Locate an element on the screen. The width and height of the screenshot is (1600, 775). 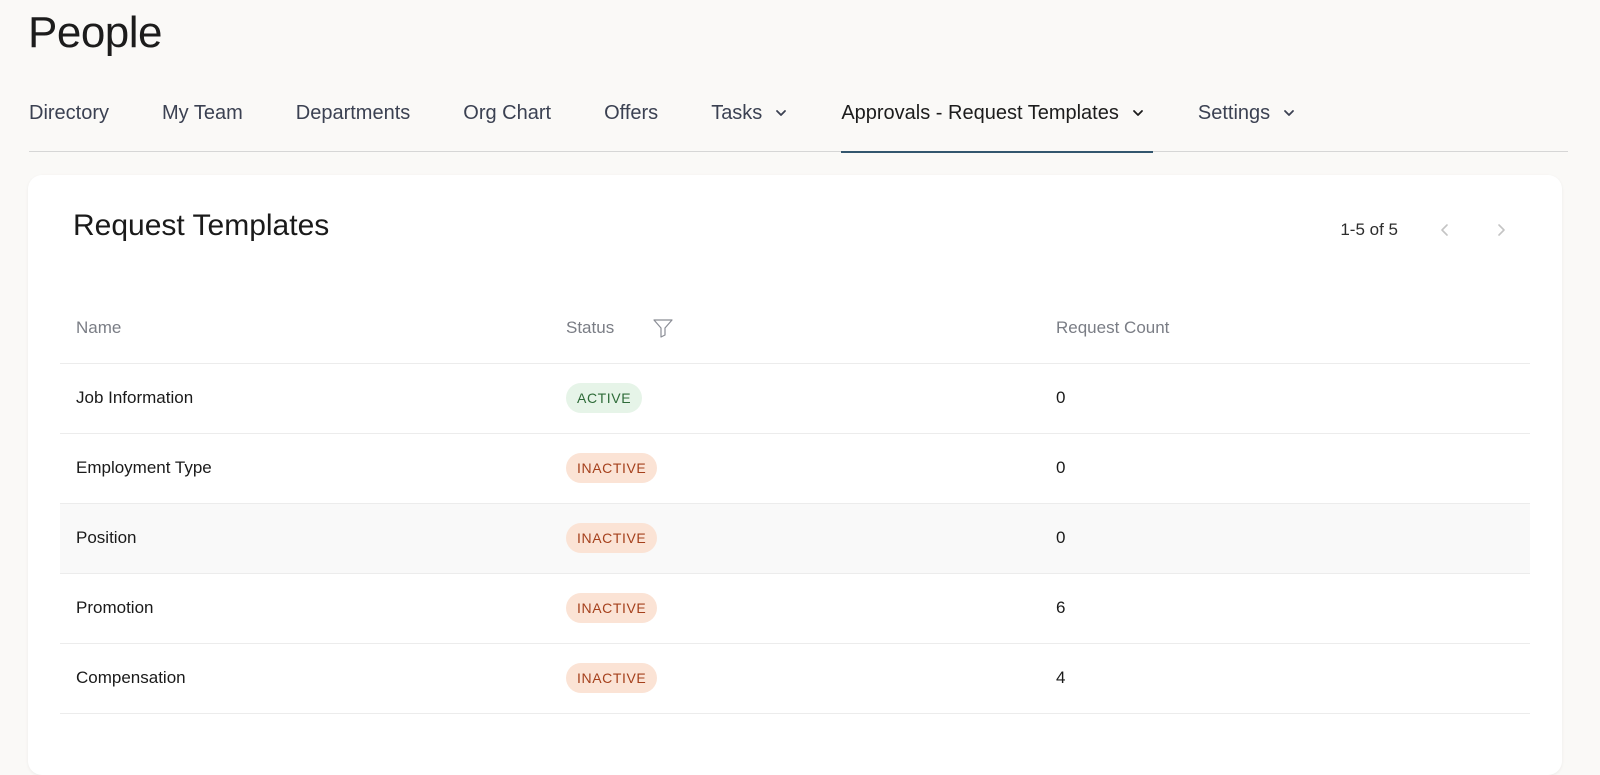
tab-offers: Offers is located at coordinates (631, 122).